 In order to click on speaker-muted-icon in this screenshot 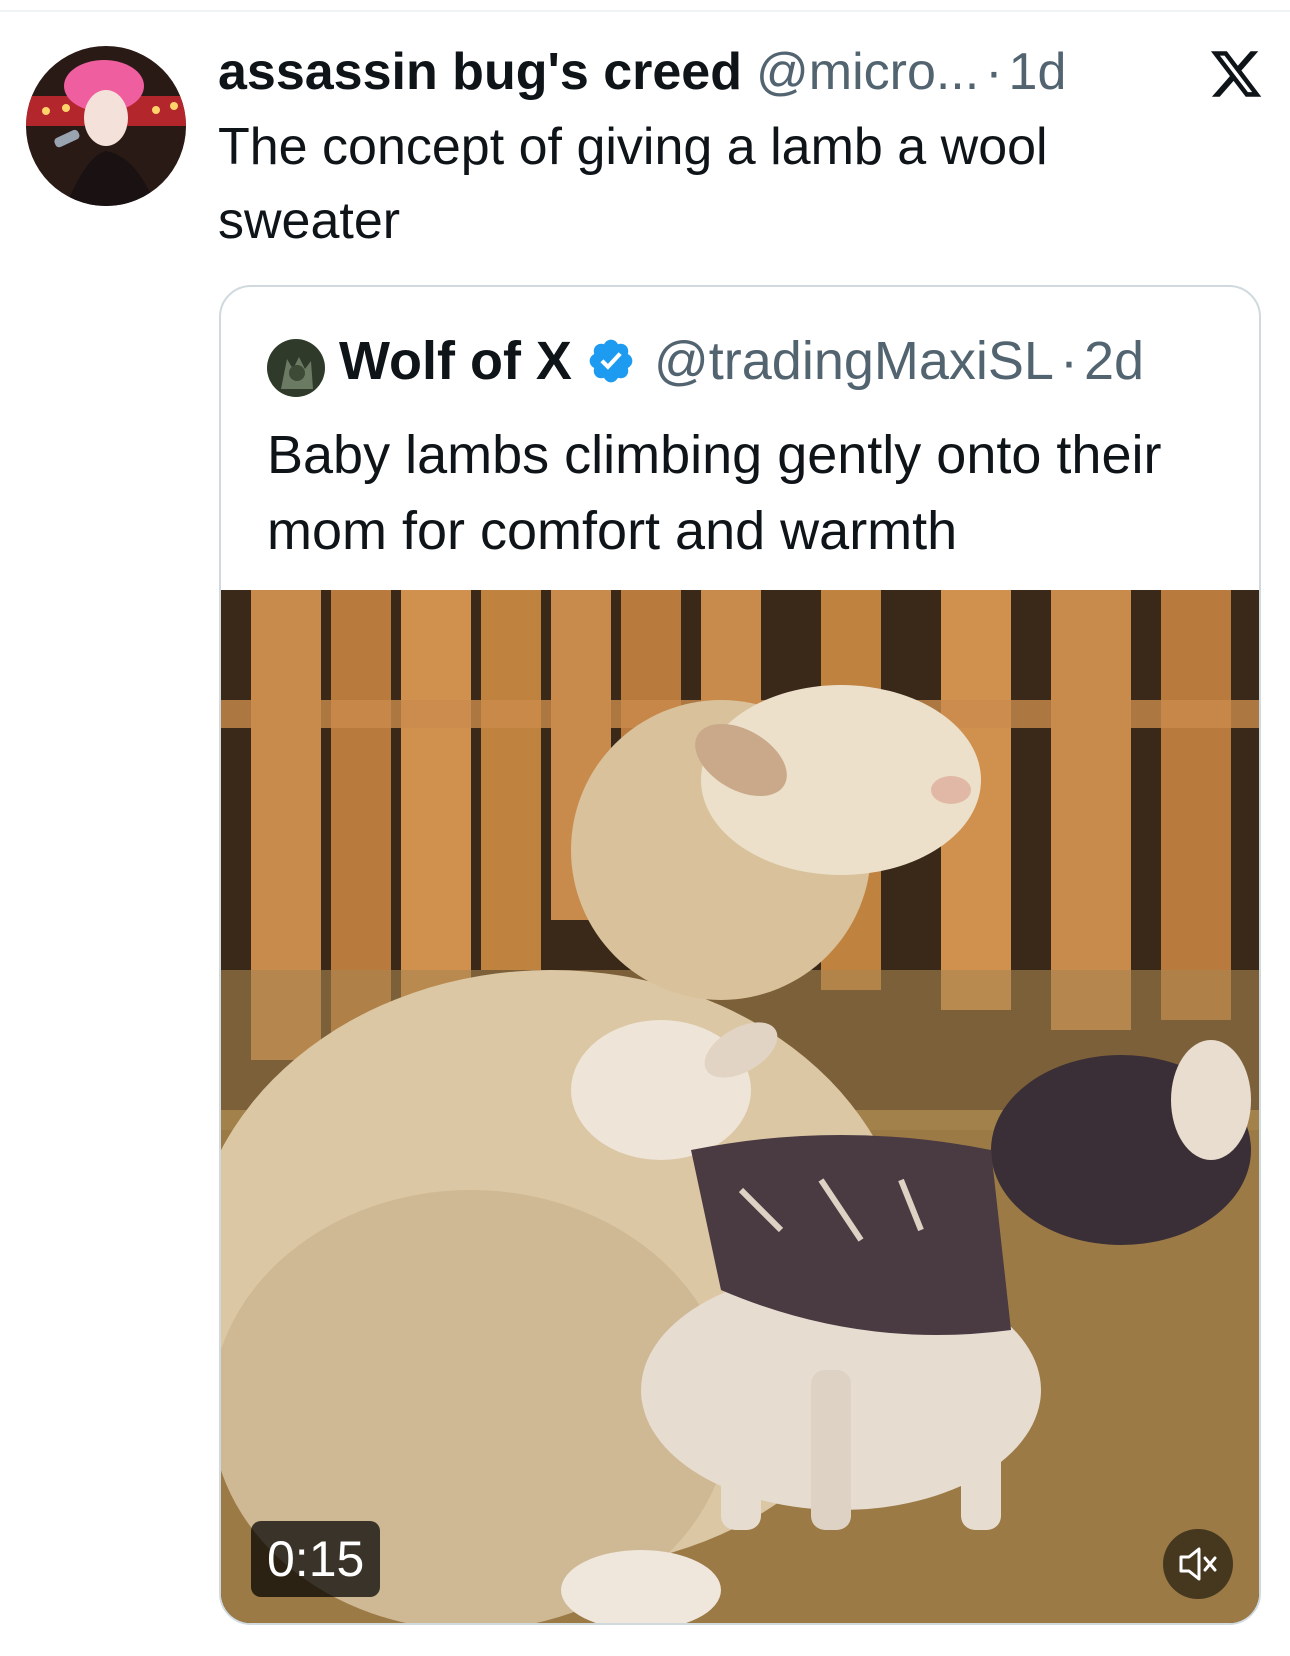, I will do `click(1198, 1564)`.